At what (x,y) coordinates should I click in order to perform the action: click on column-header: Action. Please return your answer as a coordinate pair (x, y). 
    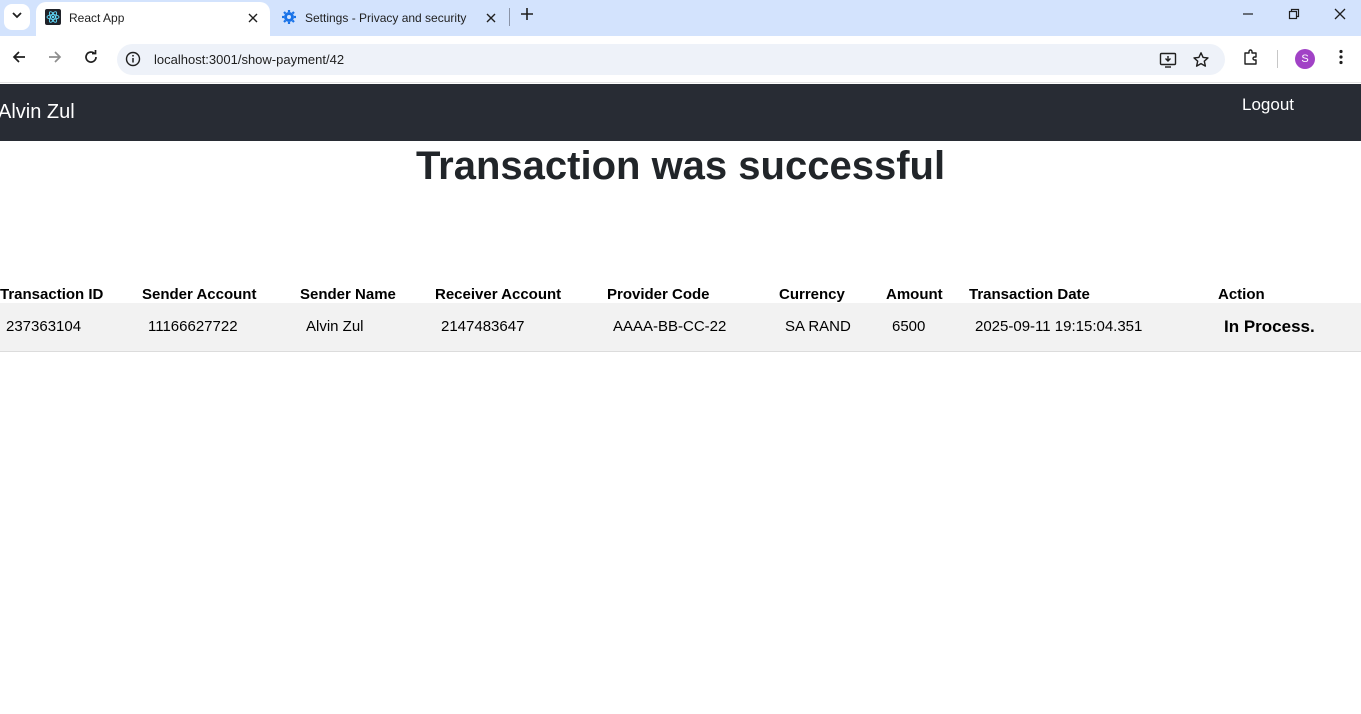
    Looking at the image, I should click on (1241, 294).